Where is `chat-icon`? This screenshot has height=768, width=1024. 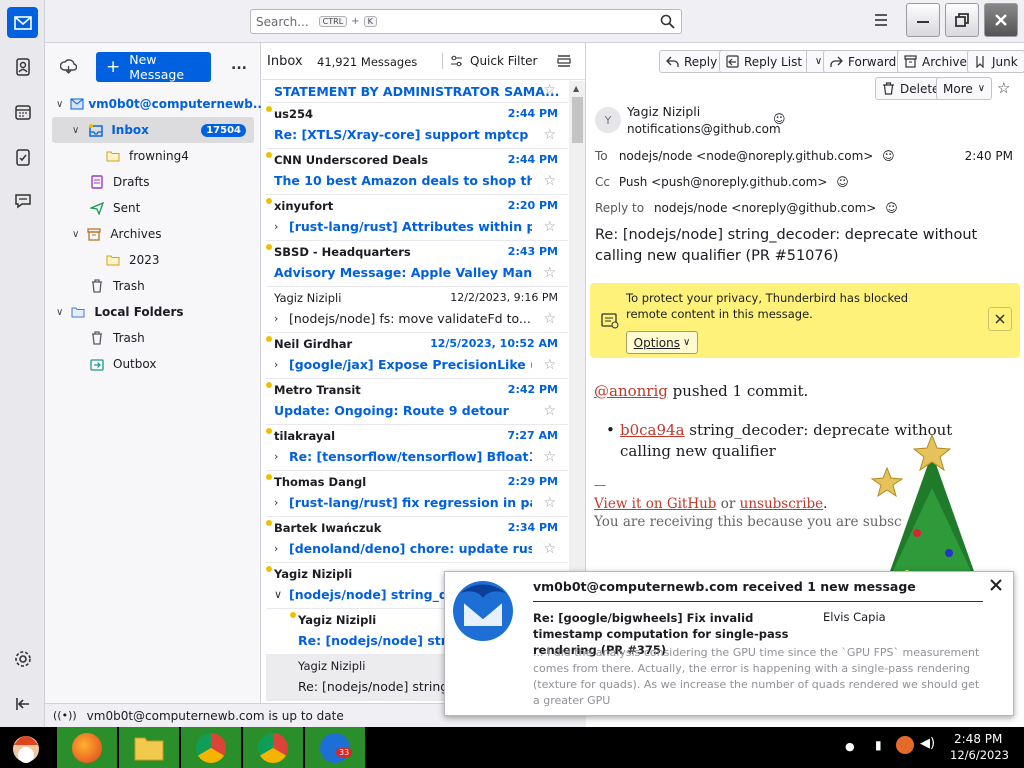
chat-icon is located at coordinates (22, 200).